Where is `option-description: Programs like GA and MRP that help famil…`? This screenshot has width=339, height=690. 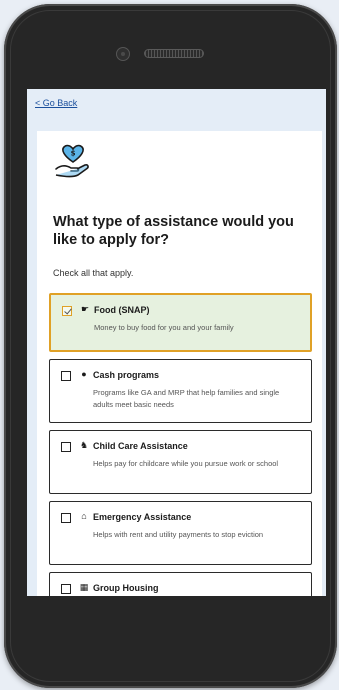 option-description: Programs like GA and MRP that help famil… is located at coordinates (186, 398).